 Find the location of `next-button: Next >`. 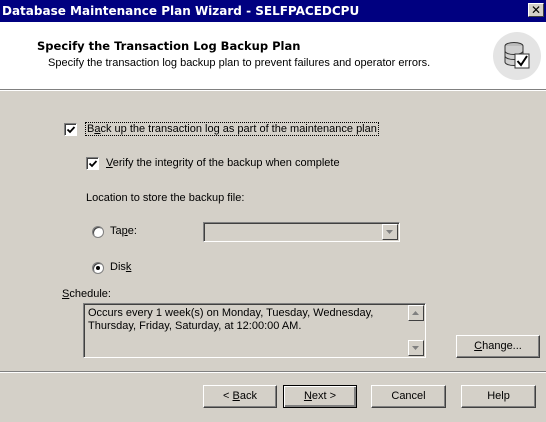

next-button: Next > is located at coordinates (320, 396).